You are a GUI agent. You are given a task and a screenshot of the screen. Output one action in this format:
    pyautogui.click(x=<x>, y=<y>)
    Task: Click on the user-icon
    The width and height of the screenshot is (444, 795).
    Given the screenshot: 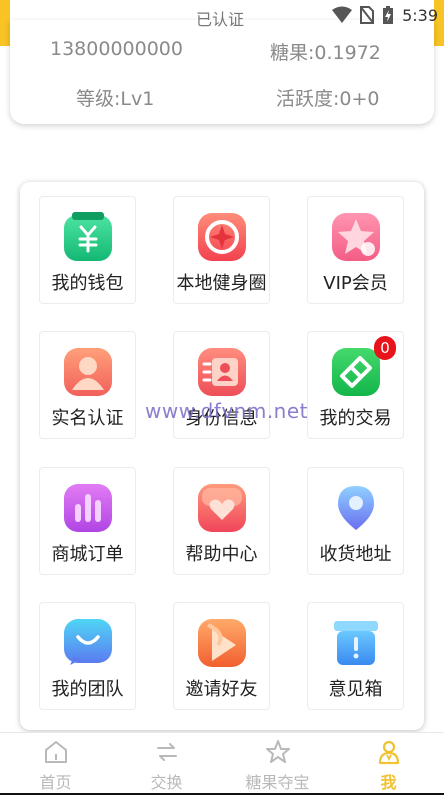 What is the action you would take?
    pyautogui.click(x=388, y=752)
    